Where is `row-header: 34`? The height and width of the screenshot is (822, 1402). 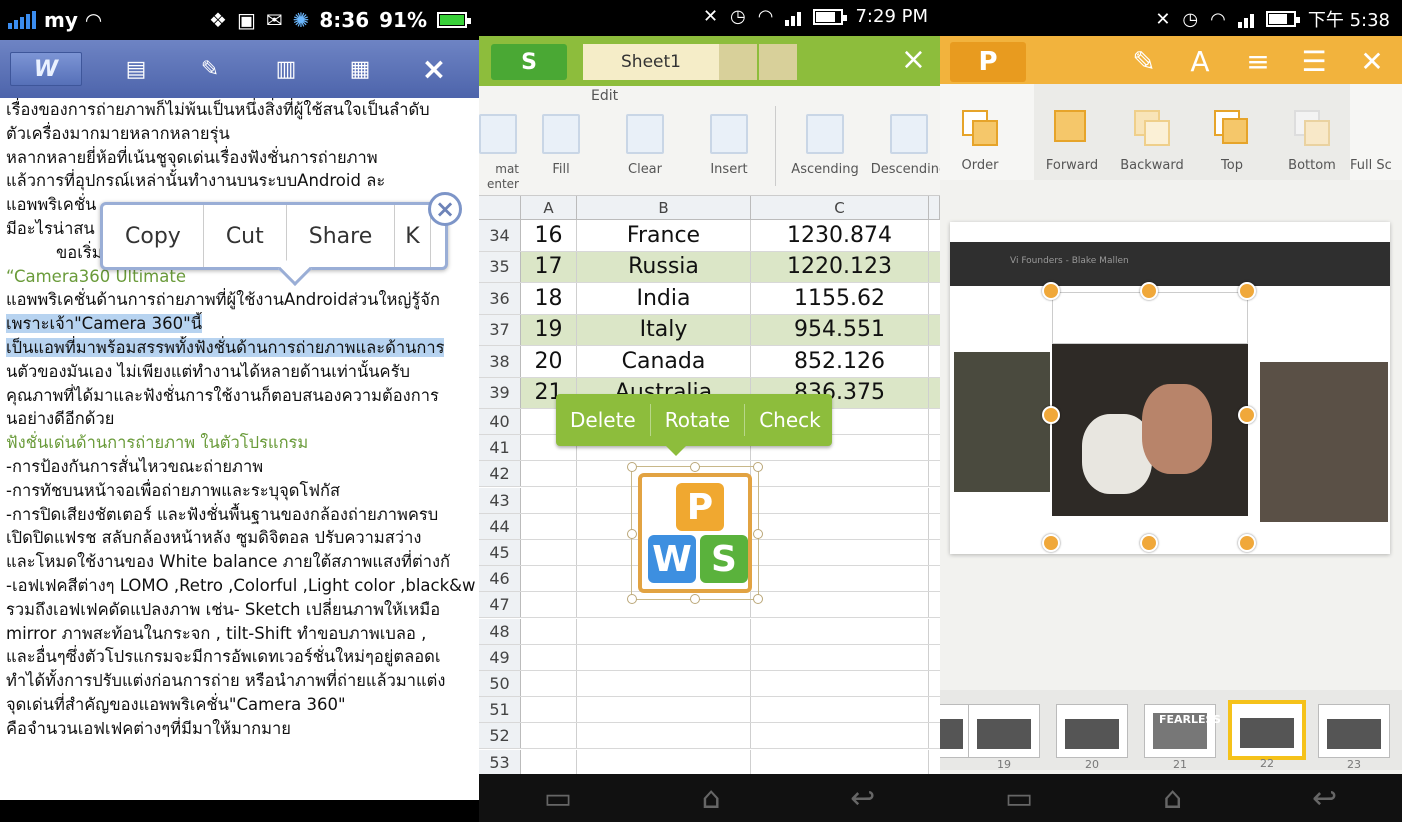 row-header: 34 is located at coordinates (500, 235).